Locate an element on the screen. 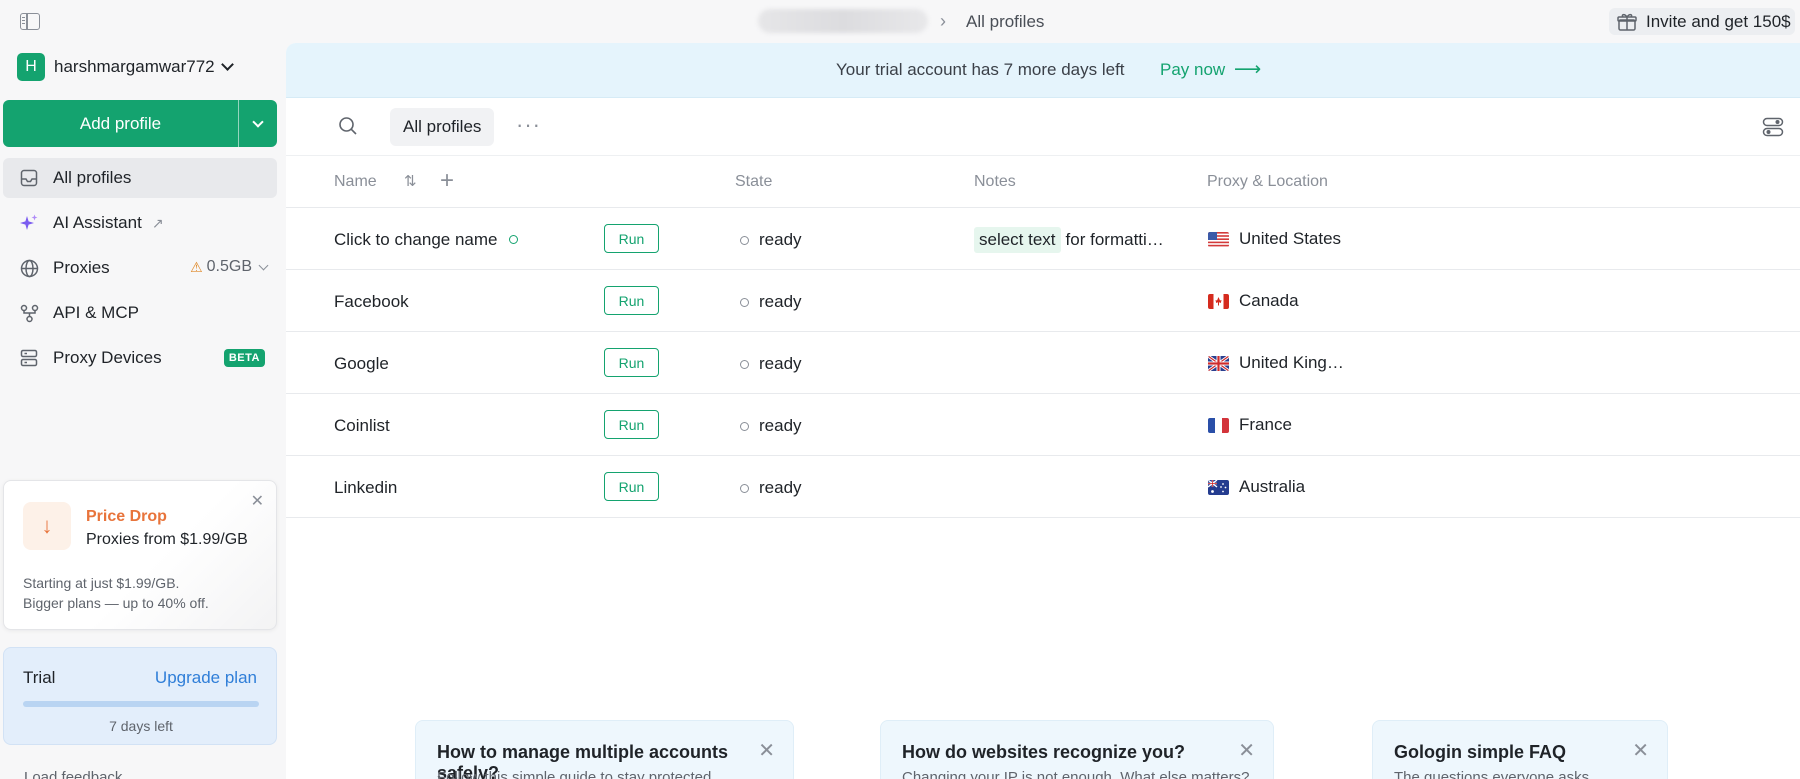 The width and height of the screenshot is (1800, 779). tab-all-profiles: All profiles is located at coordinates (442, 127).